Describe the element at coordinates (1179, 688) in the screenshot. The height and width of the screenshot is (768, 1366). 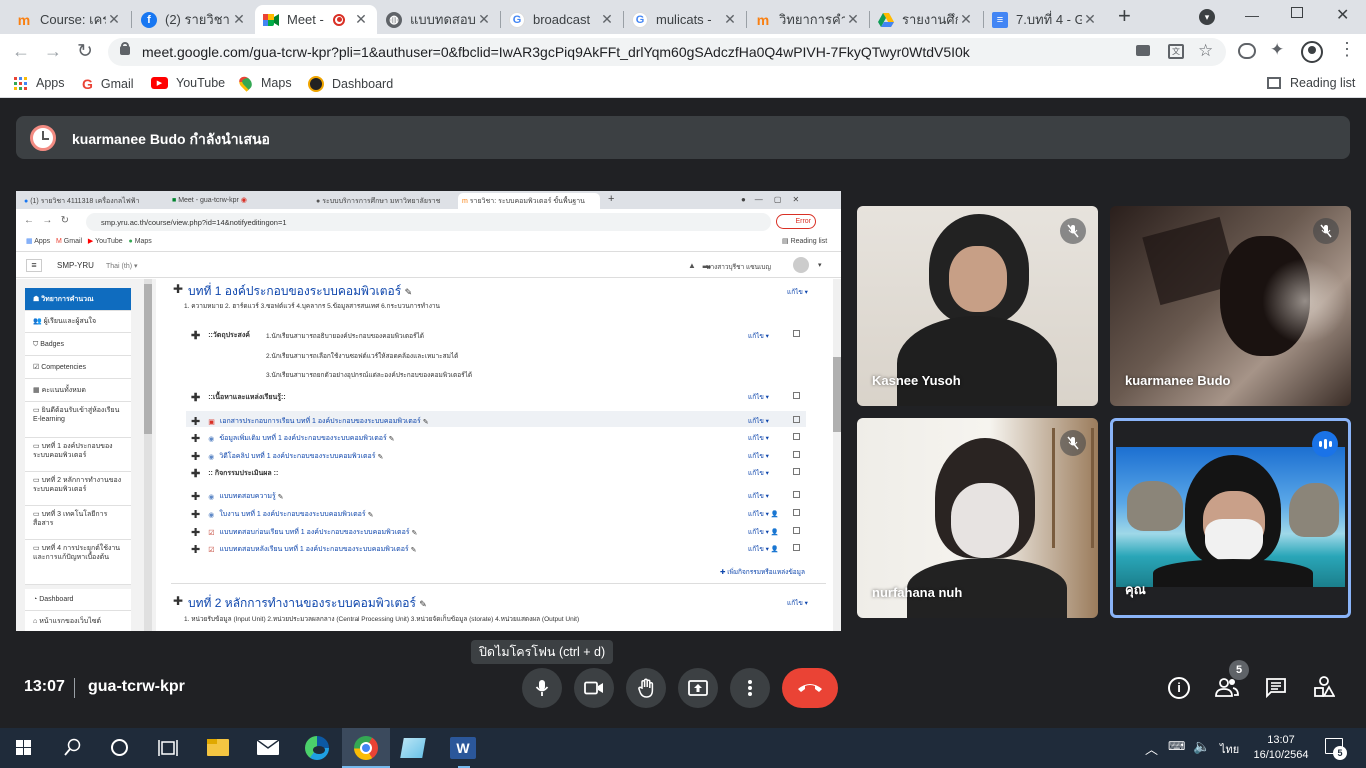
I see `meeting-details-icon: i` at that location.